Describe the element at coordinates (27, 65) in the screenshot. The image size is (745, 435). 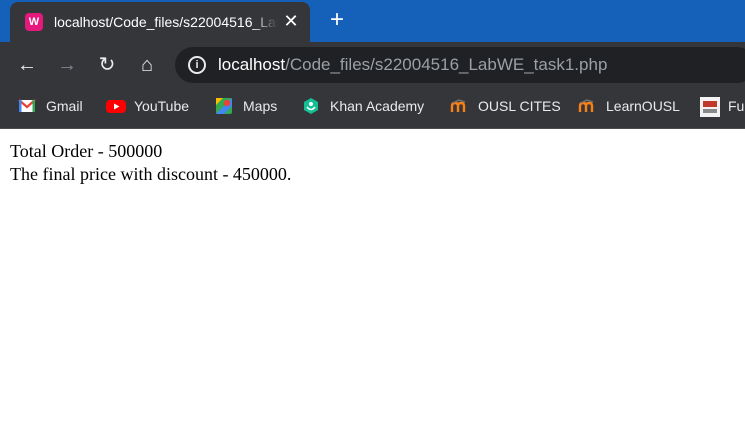
I see `back-button: ←` at that location.